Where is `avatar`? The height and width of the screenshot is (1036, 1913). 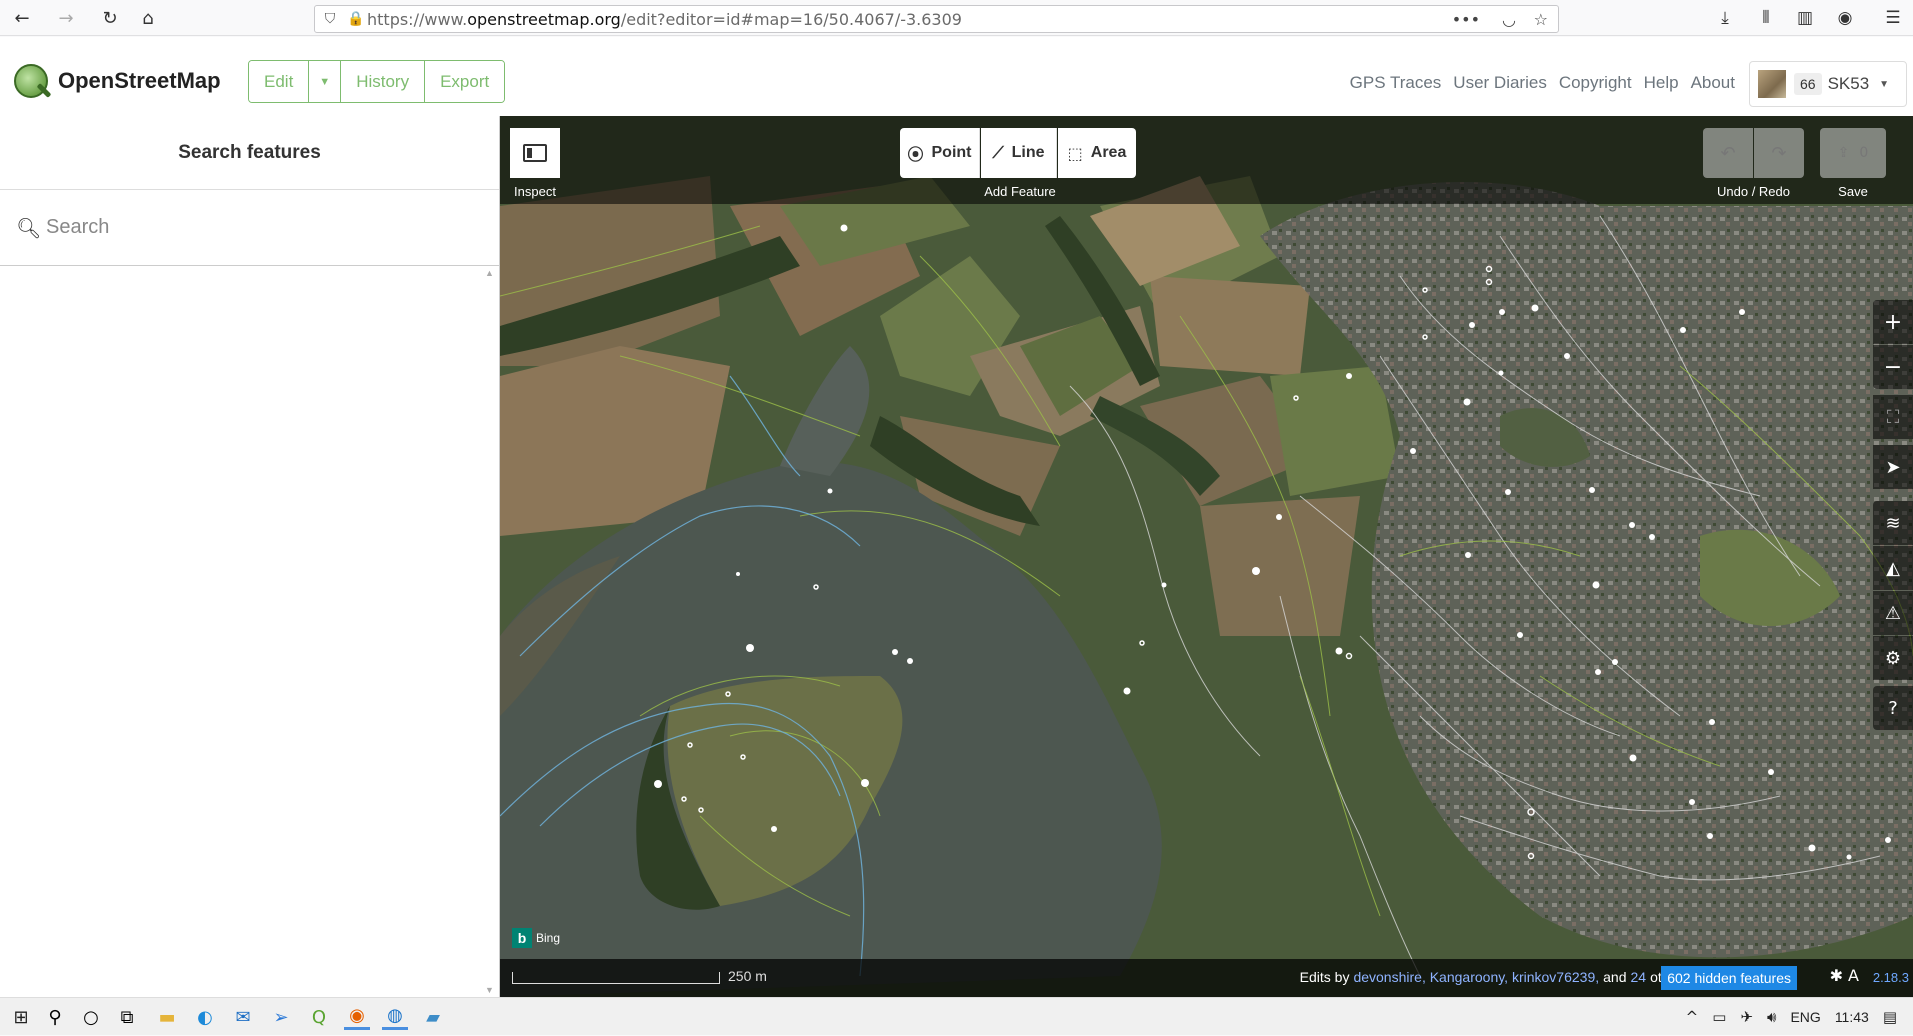
avatar is located at coordinates (1772, 84).